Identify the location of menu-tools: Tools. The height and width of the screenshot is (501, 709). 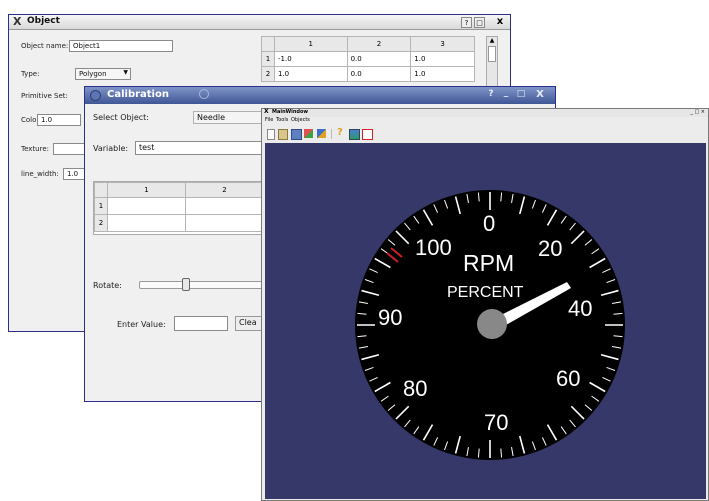
(282, 120).